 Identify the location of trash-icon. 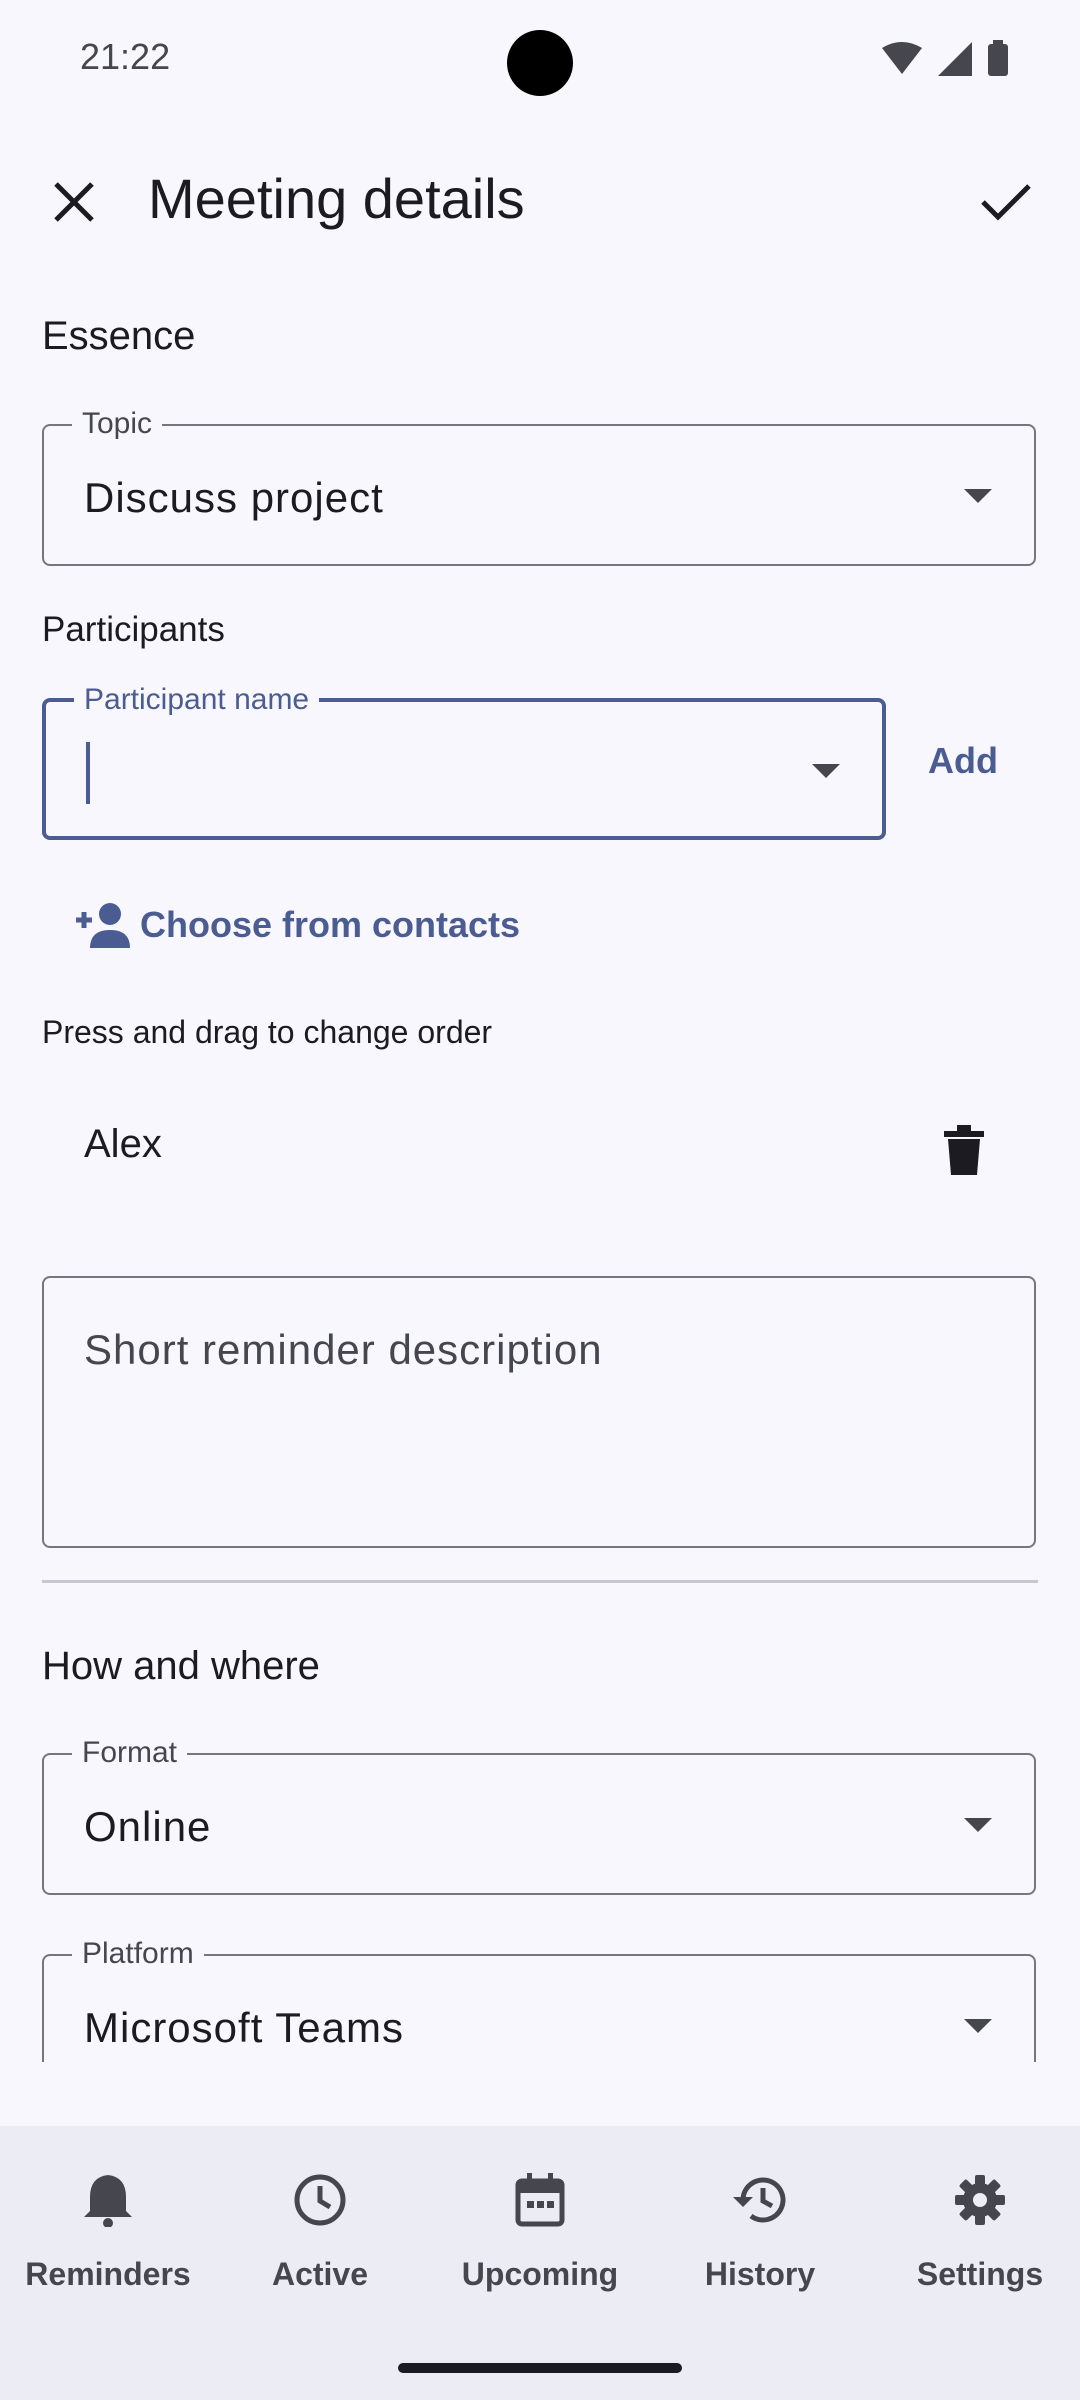
(964, 1150).